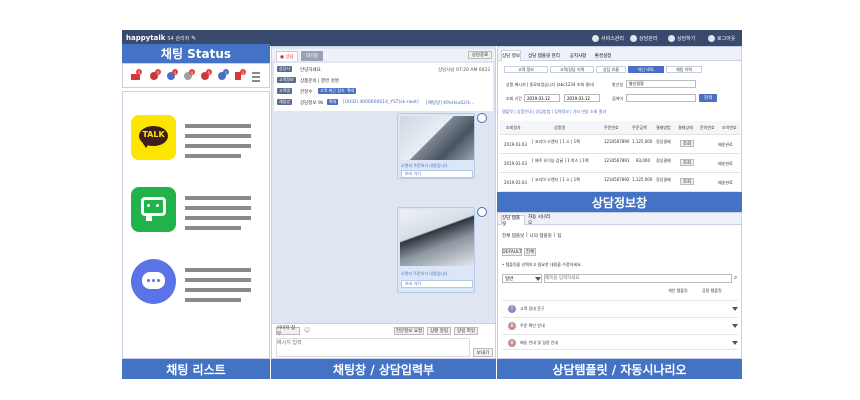 The image size is (860, 400). I want to click on nav-service-manage: 서비스관리, so click(608, 38).